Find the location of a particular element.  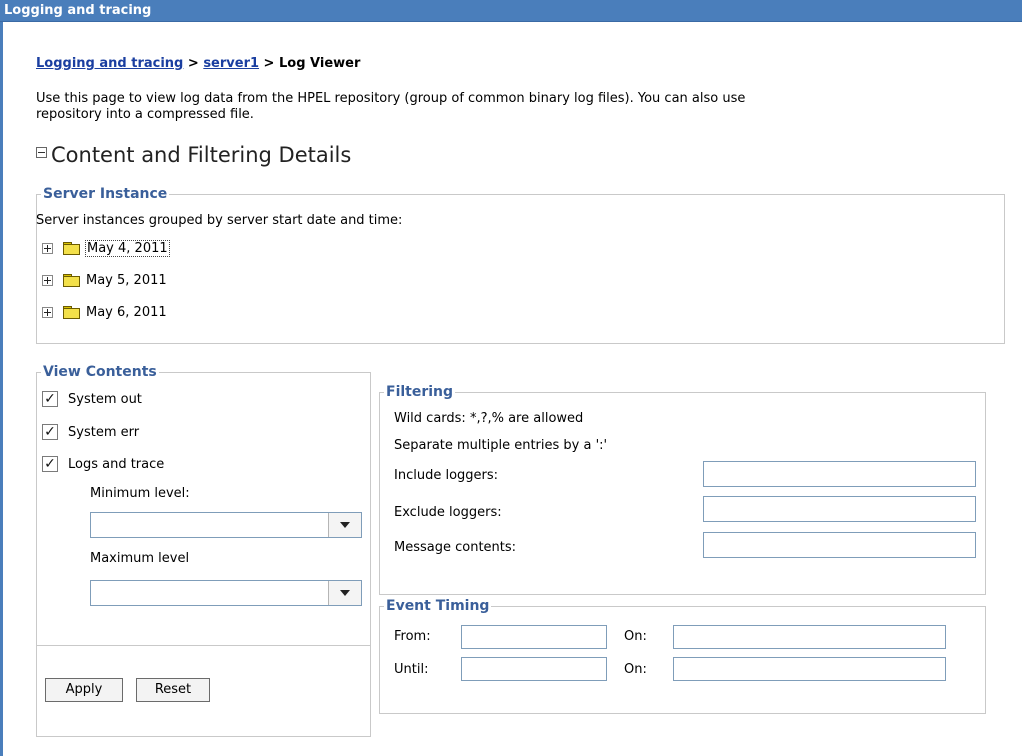

until-date-field is located at coordinates (809, 669).